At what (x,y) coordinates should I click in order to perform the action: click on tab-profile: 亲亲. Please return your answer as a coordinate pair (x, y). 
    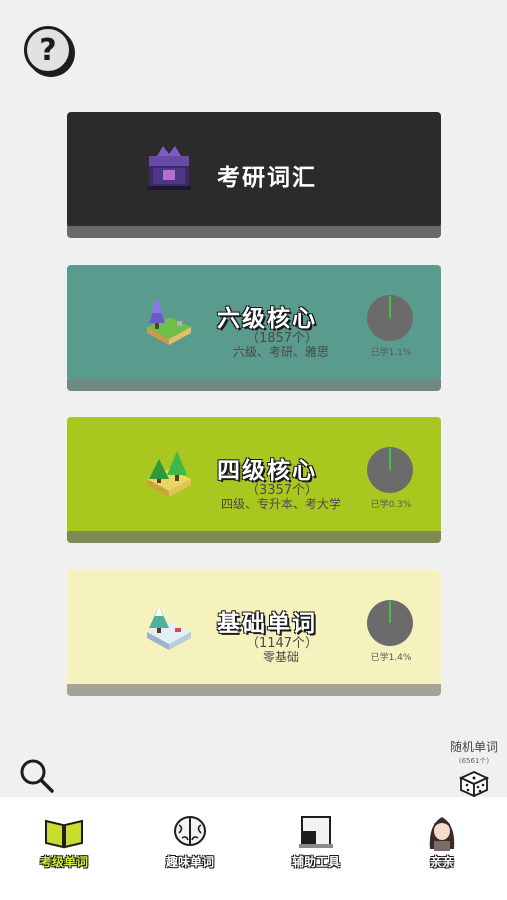
    Looking at the image, I should click on (442, 841).